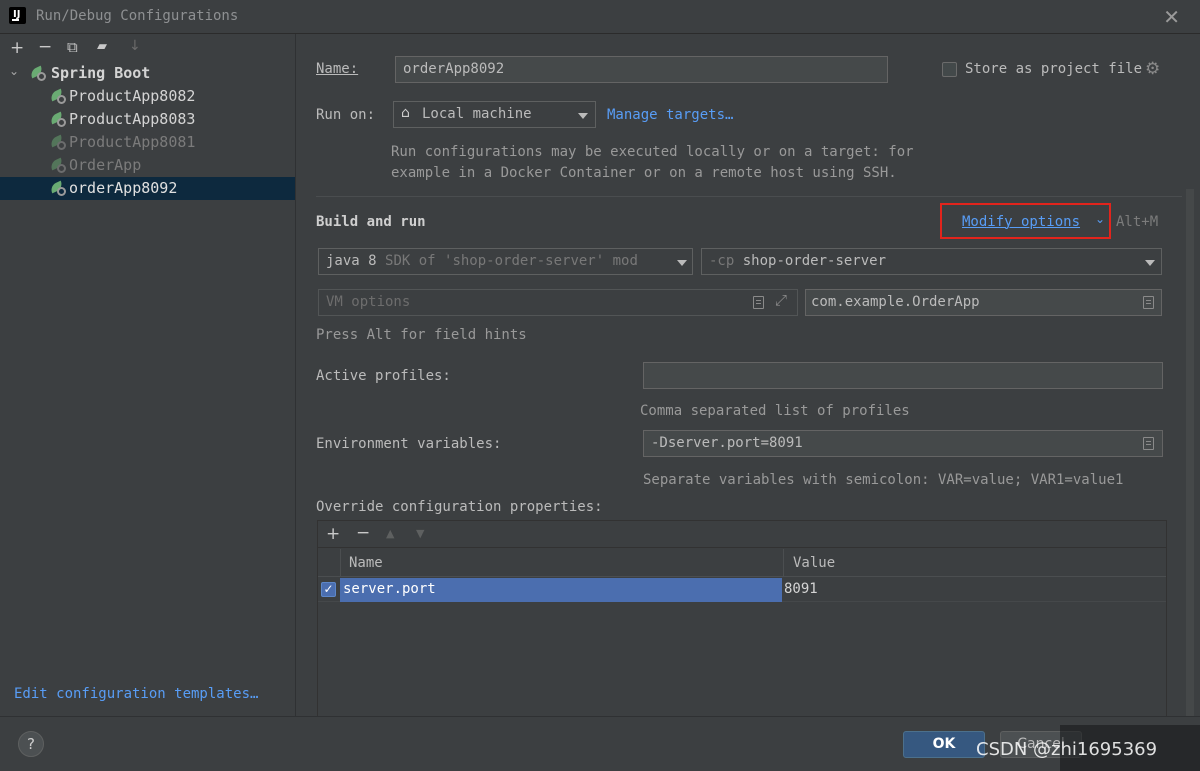 This screenshot has width=1200, height=771. Describe the element at coordinates (102, 46) in the screenshot. I see `folder-icon: ▰` at that location.